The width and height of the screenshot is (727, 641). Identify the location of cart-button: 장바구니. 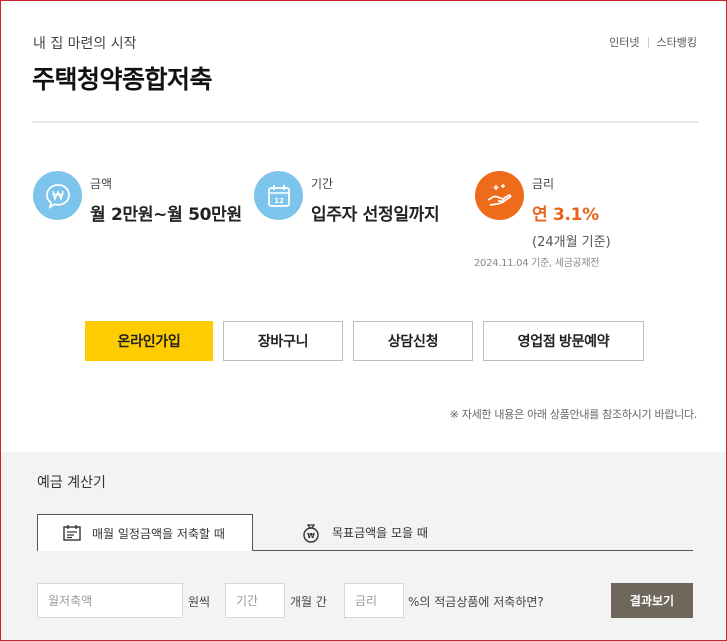
(283, 341).